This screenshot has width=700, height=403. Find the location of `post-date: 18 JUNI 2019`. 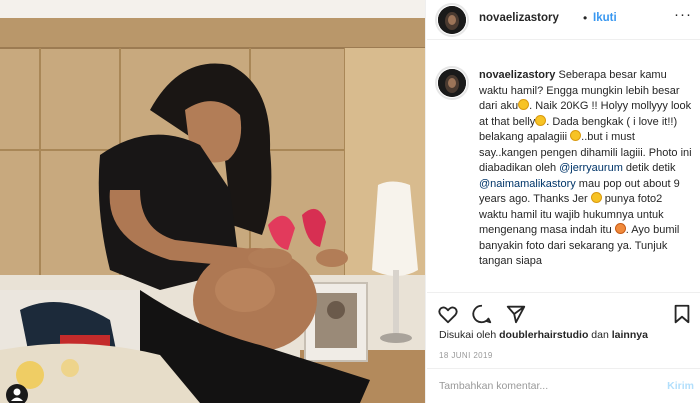

post-date: 18 JUNI 2019 is located at coordinates (466, 355).